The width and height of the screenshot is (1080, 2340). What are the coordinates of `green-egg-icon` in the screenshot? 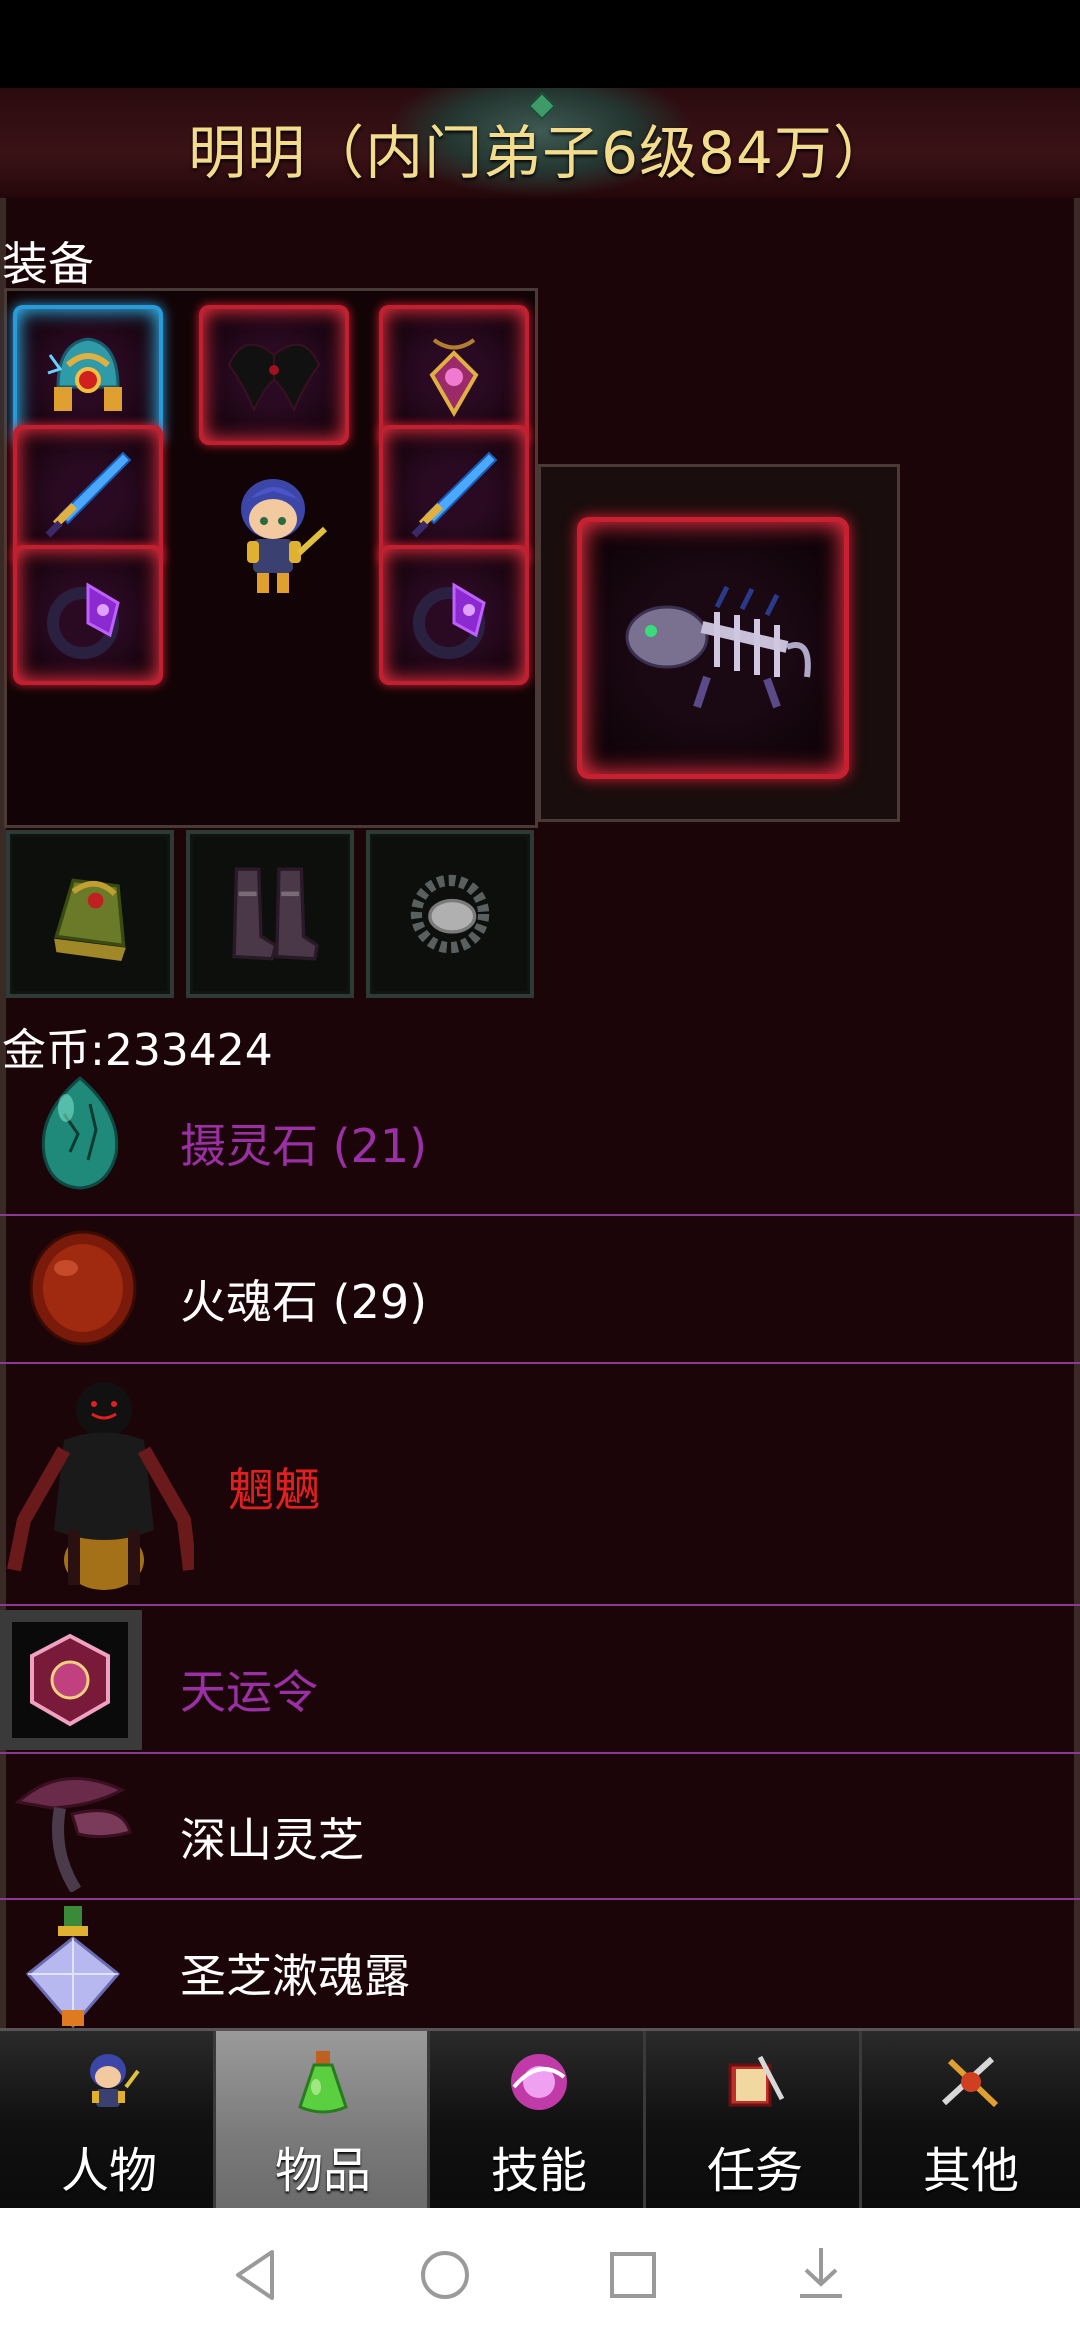 It's located at (80, 1133).